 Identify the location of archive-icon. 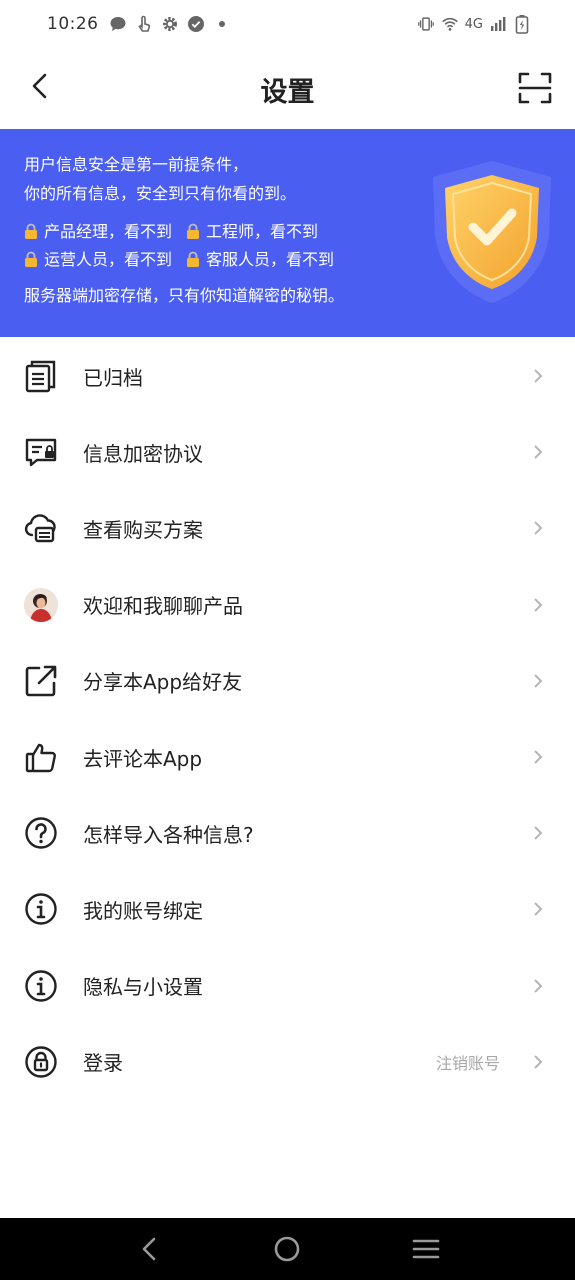
(41, 376).